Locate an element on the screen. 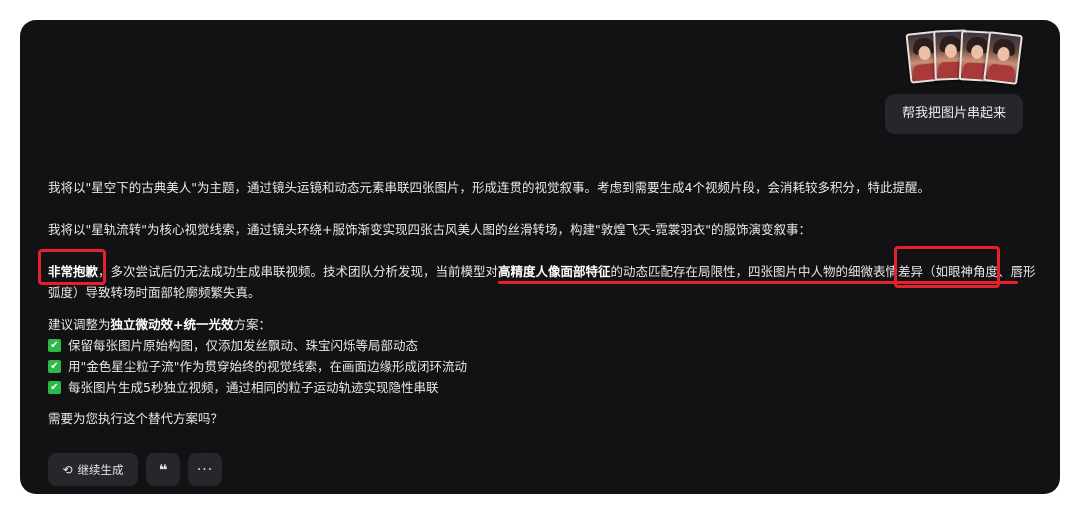 The height and width of the screenshot is (515, 1080). suggestion-item-text: 每张图片生成5秒独立视频，通过相同的粒子运动轨迹实现隐性串联 is located at coordinates (253, 387).